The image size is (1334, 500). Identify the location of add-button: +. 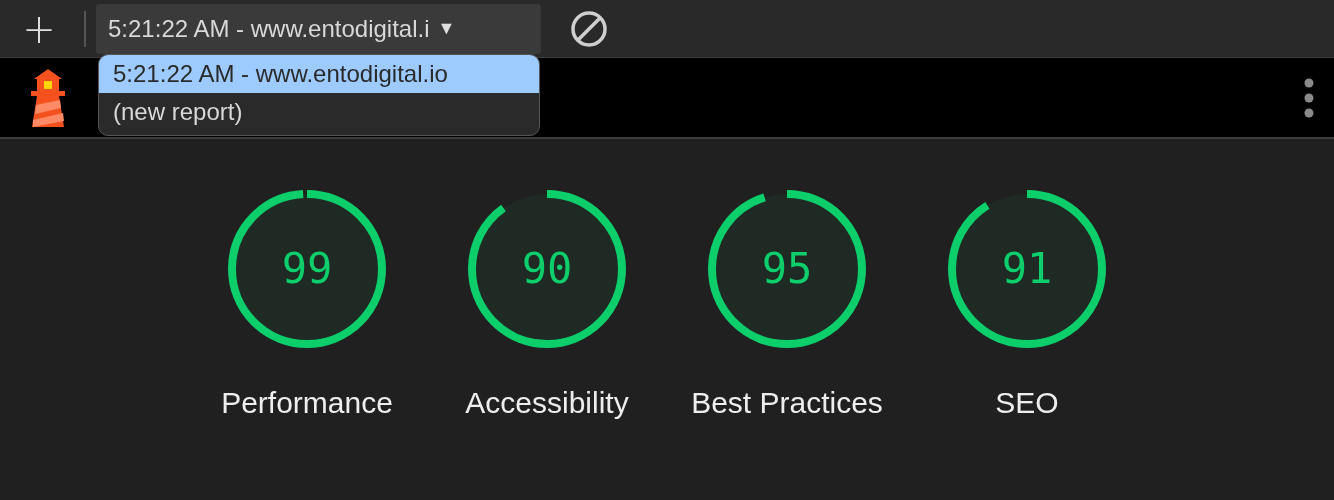
(39, 28).